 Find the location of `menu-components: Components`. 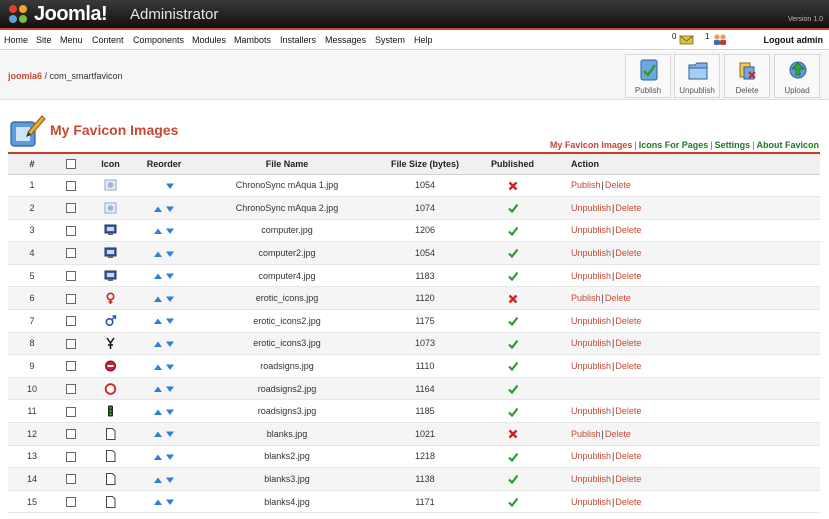

menu-components: Components is located at coordinates (158, 40).